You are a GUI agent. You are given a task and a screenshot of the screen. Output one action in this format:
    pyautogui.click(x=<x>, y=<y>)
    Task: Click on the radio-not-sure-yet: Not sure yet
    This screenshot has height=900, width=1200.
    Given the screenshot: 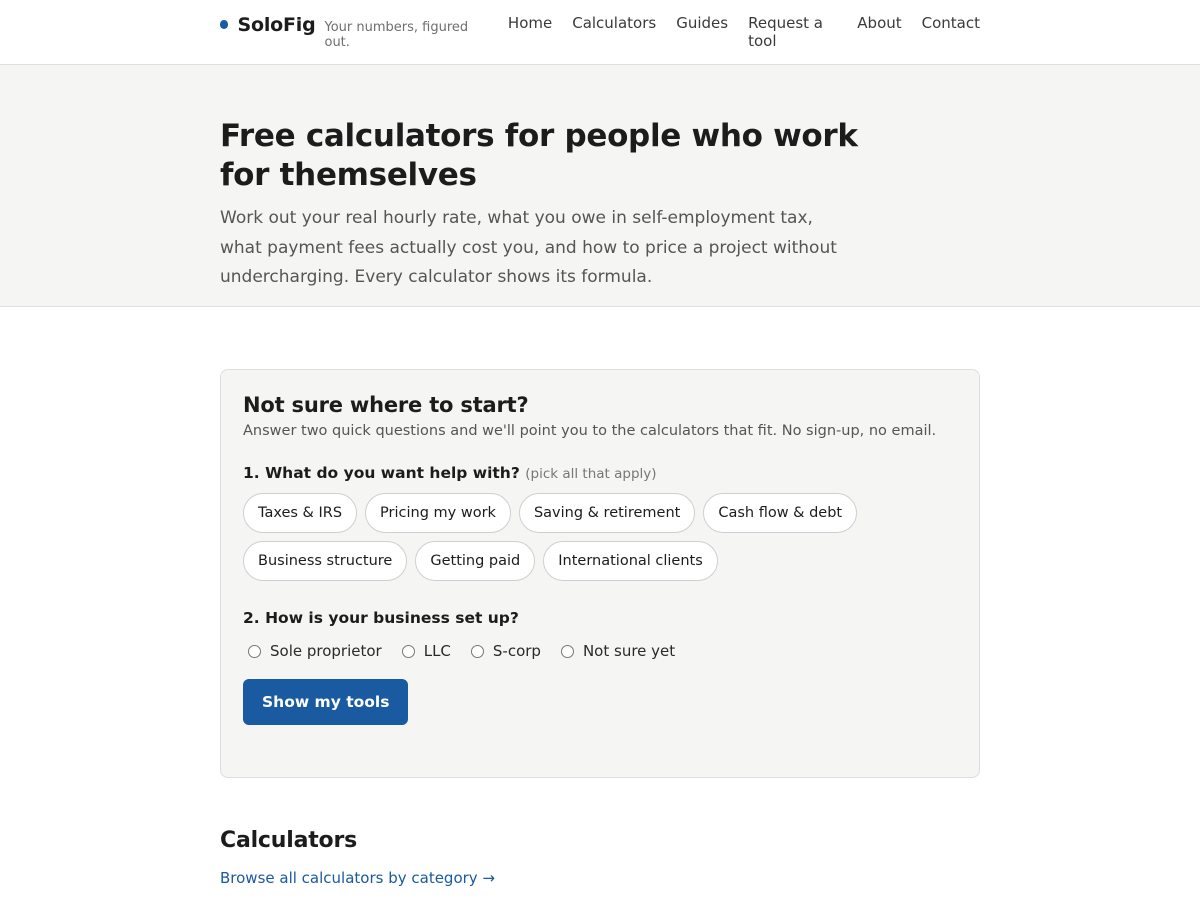 What is the action you would take?
    pyautogui.click(x=618, y=651)
    